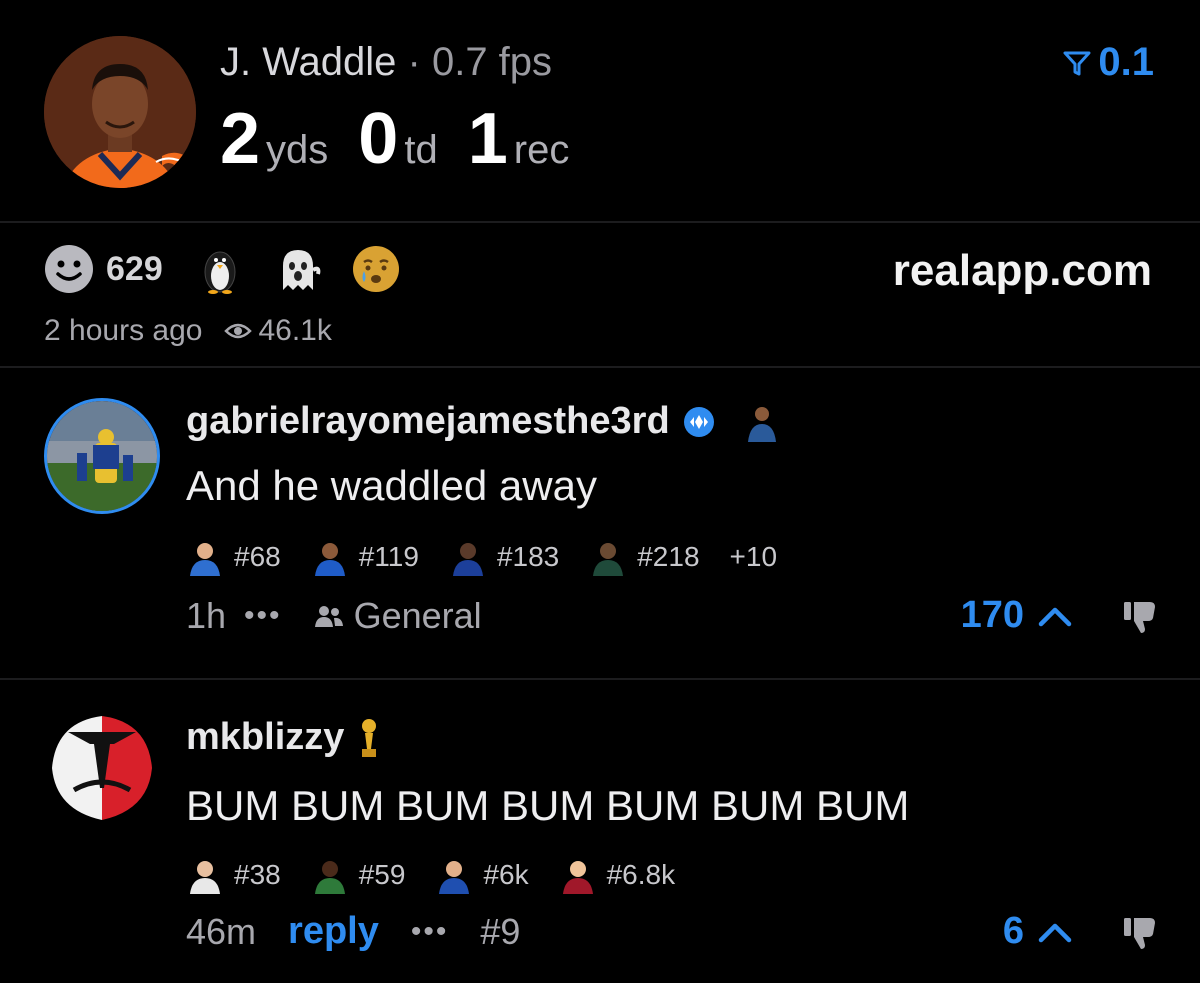 This screenshot has height=983, width=1200. I want to click on rank-badge: #6.8k, so click(617, 875).